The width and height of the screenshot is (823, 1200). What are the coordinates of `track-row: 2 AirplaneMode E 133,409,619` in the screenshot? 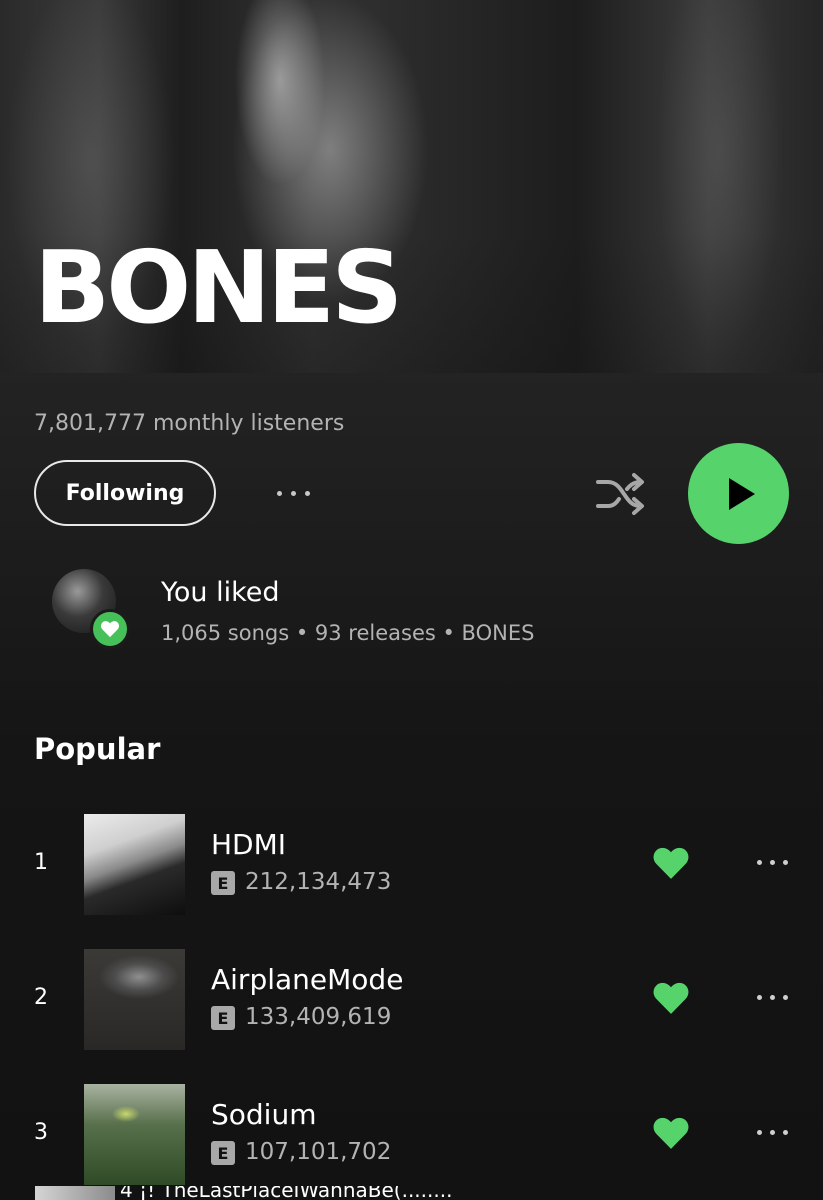 It's located at (411, 999).